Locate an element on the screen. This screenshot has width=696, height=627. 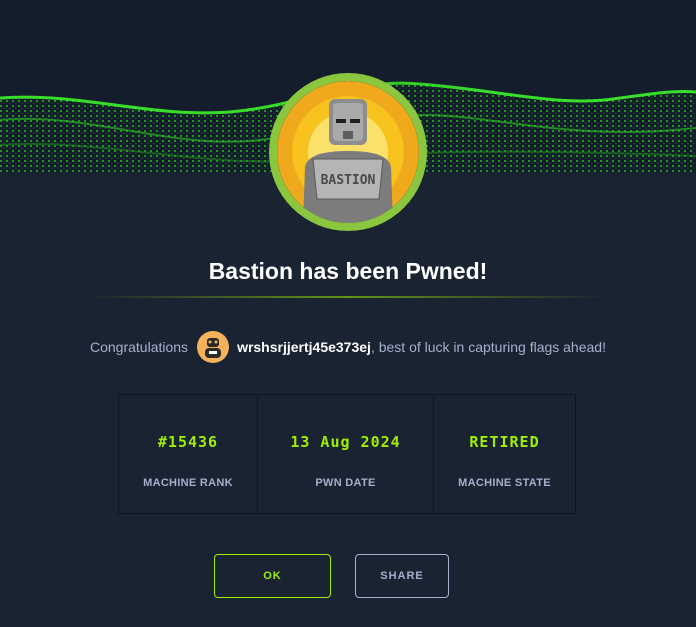
congrats-suffix: , best of luck in capturing flags ahead! is located at coordinates (488, 347).